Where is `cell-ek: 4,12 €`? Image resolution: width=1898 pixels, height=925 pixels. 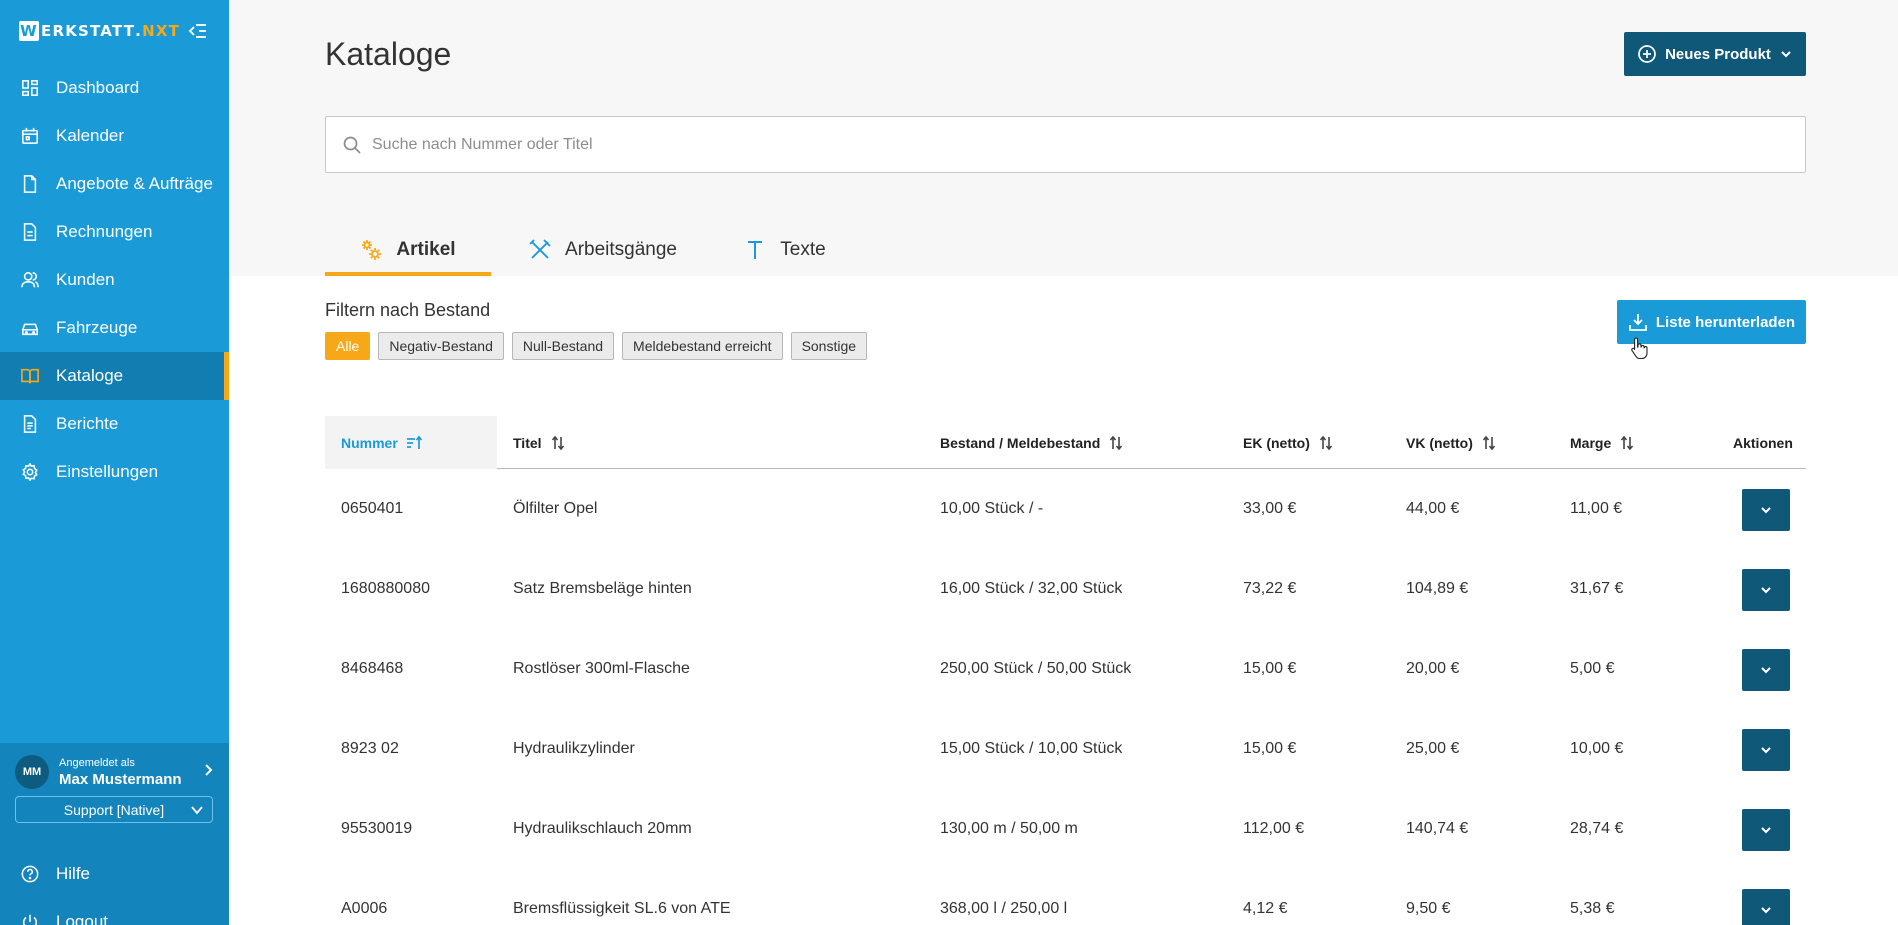
cell-ek: 4,12 € is located at coordinates (1265, 908).